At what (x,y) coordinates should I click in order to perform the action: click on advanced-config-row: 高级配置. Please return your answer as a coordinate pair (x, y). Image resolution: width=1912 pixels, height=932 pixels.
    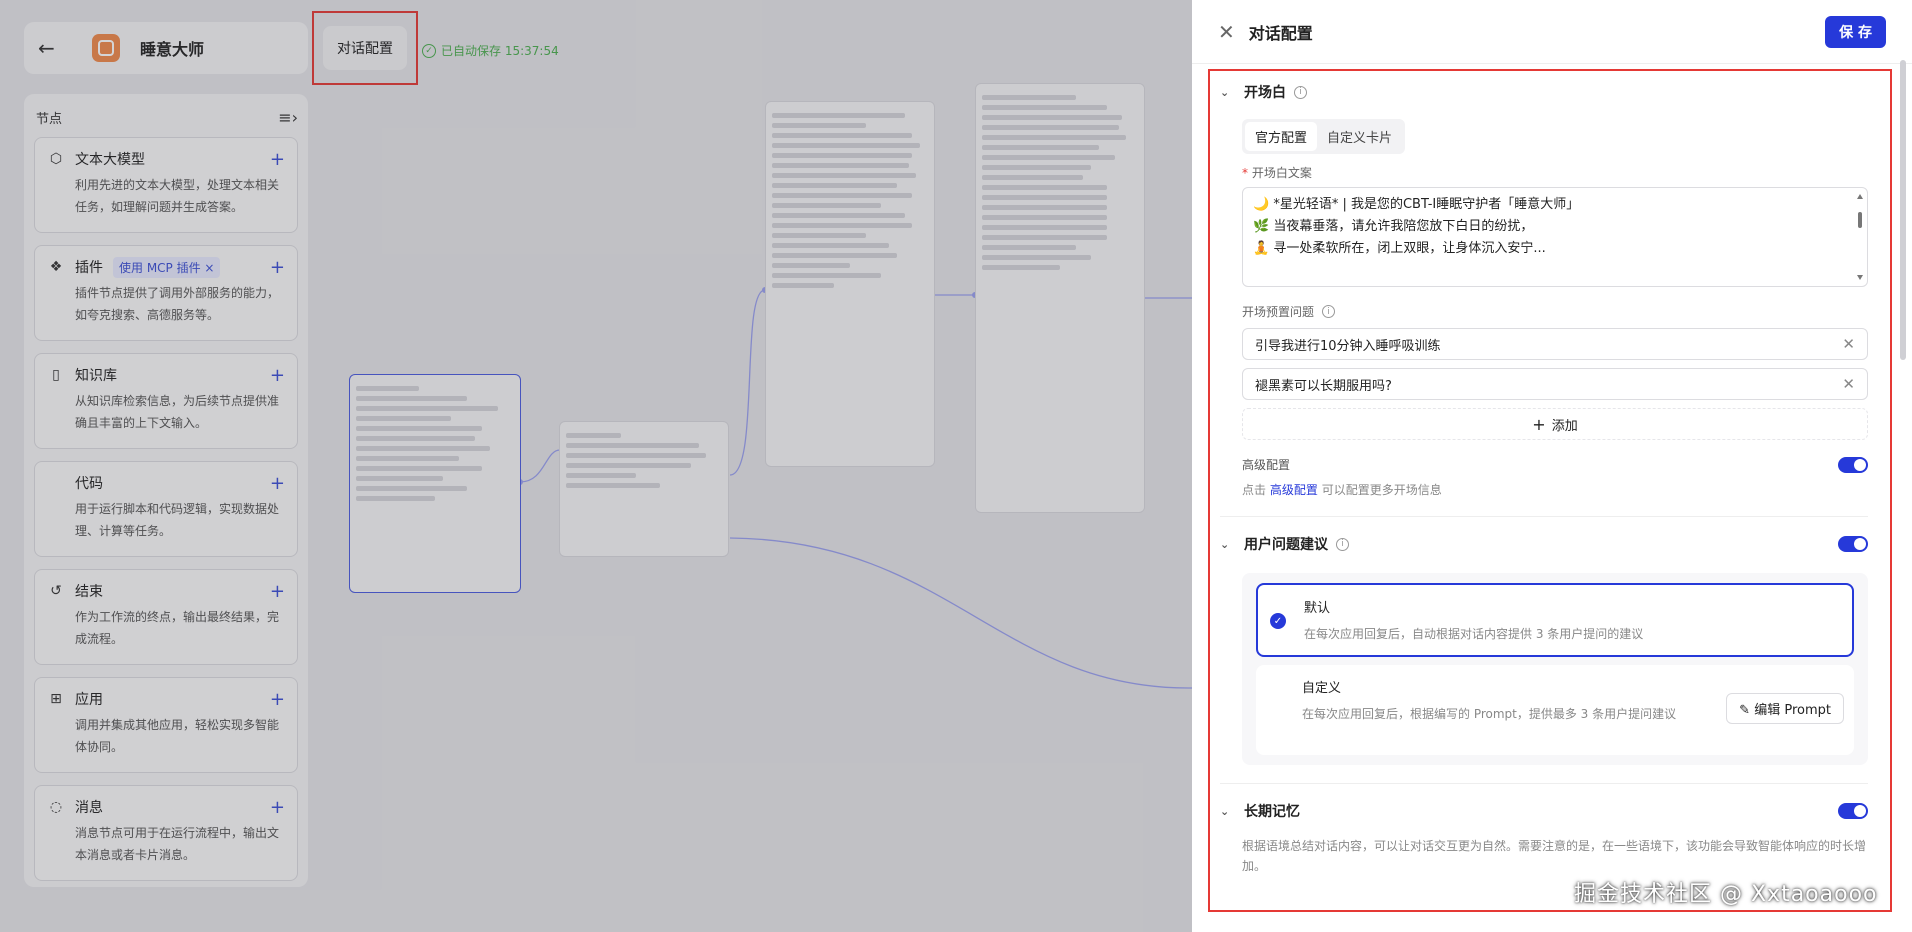
    Looking at the image, I should click on (1555, 464).